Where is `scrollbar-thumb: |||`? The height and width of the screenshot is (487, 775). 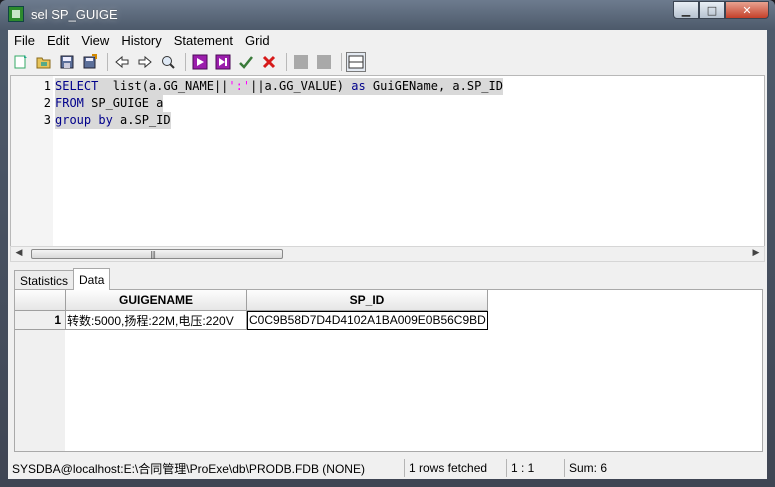
scrollbar-thumb: ||| is located at coordinates (157, 254).